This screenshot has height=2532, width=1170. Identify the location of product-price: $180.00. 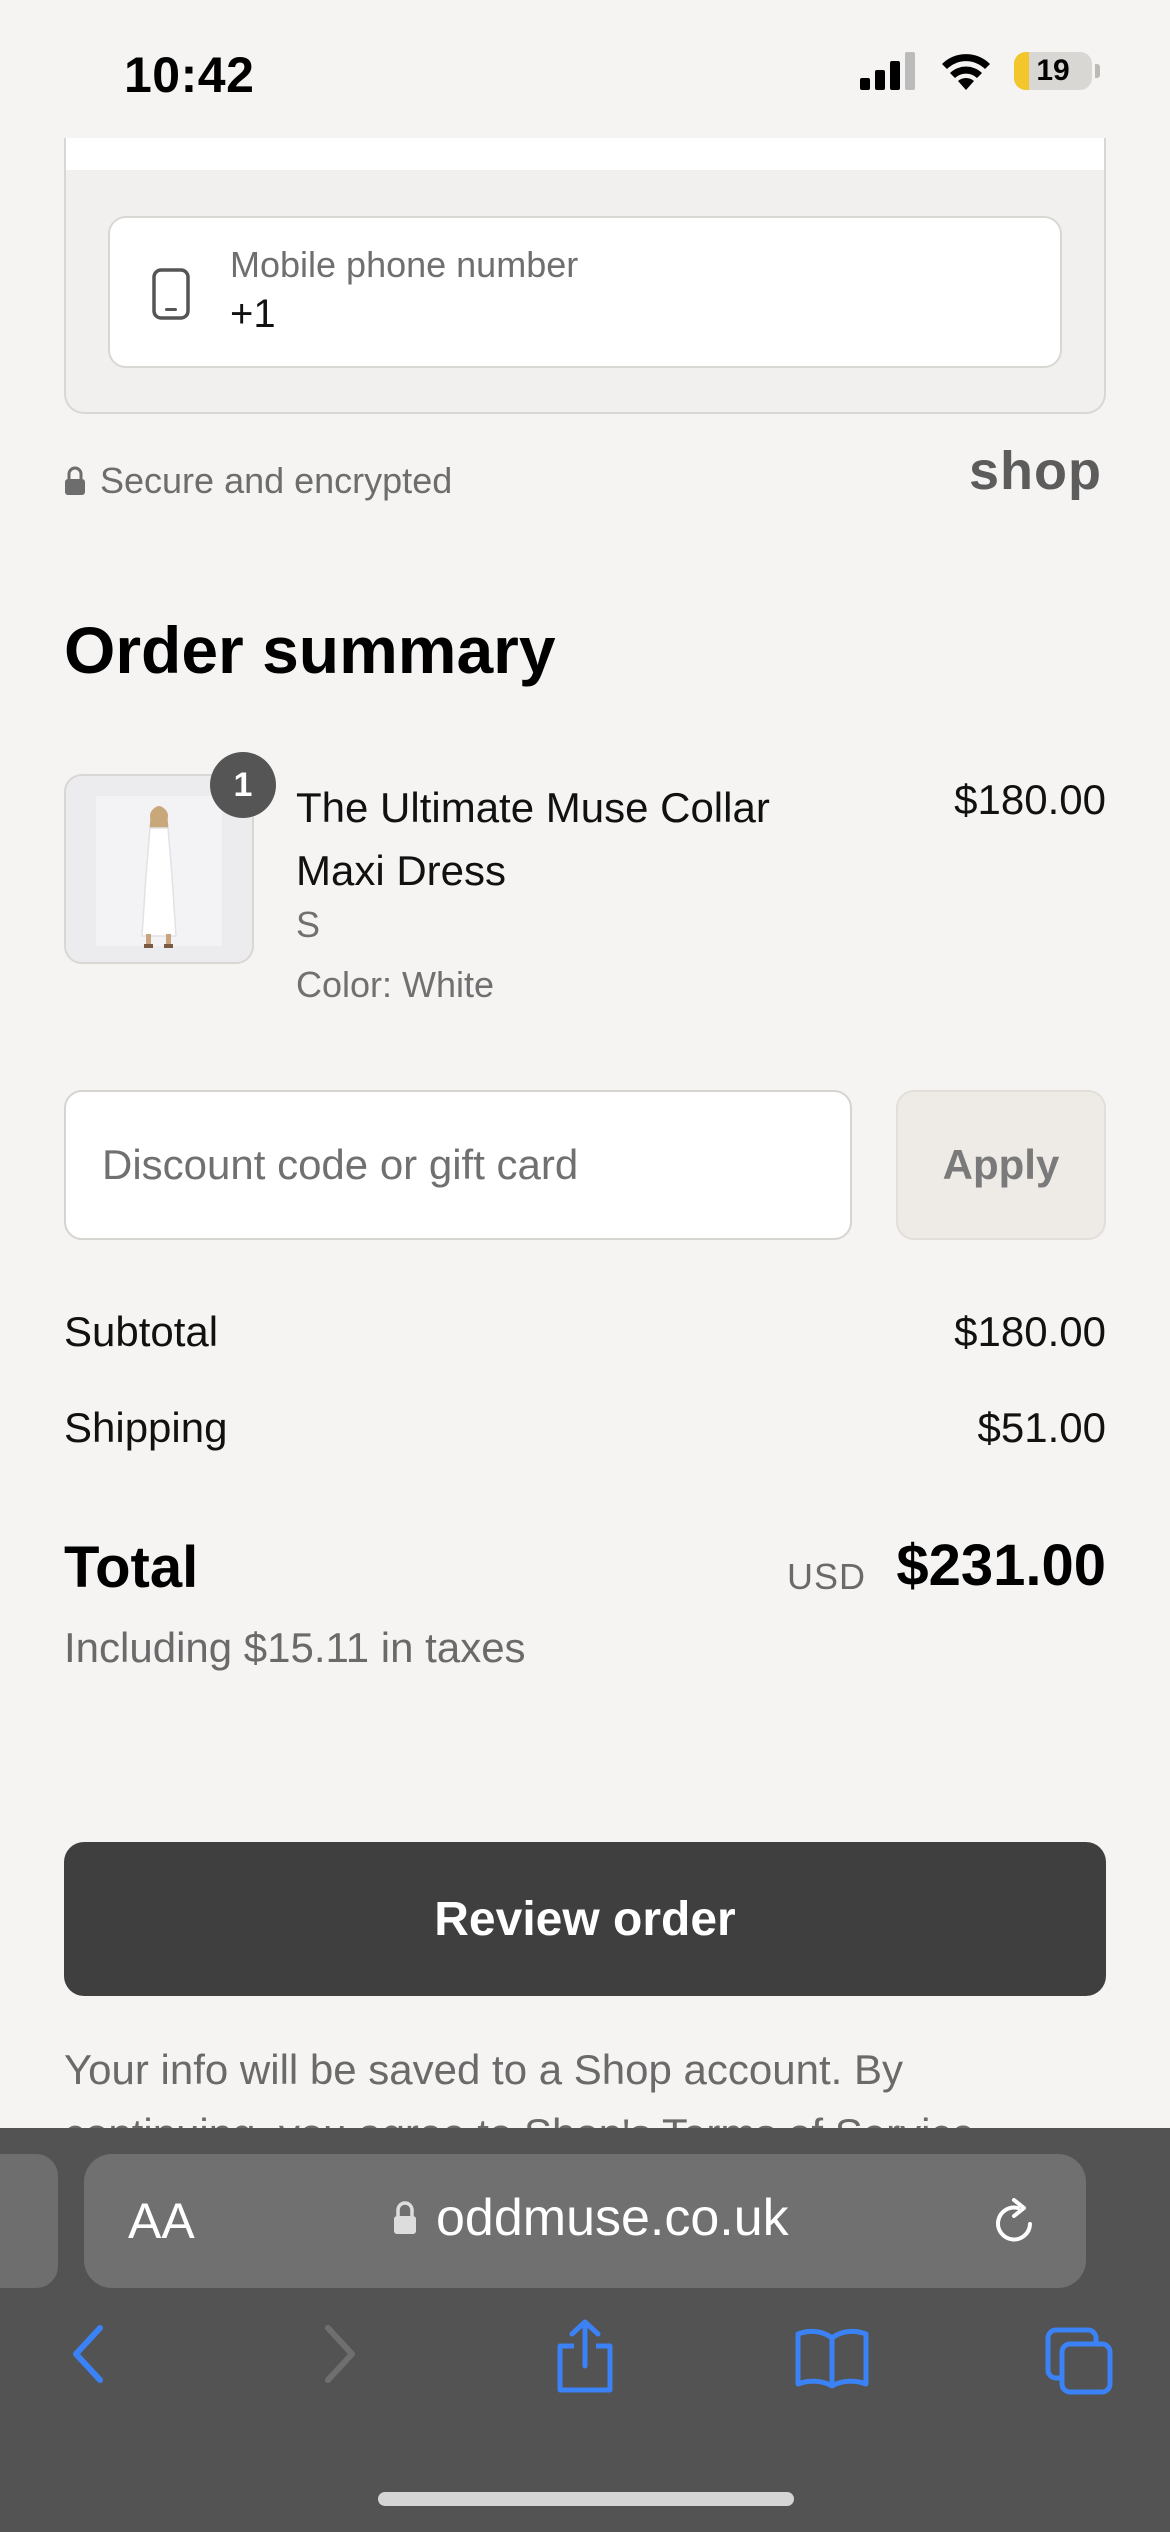
(1030, 799).